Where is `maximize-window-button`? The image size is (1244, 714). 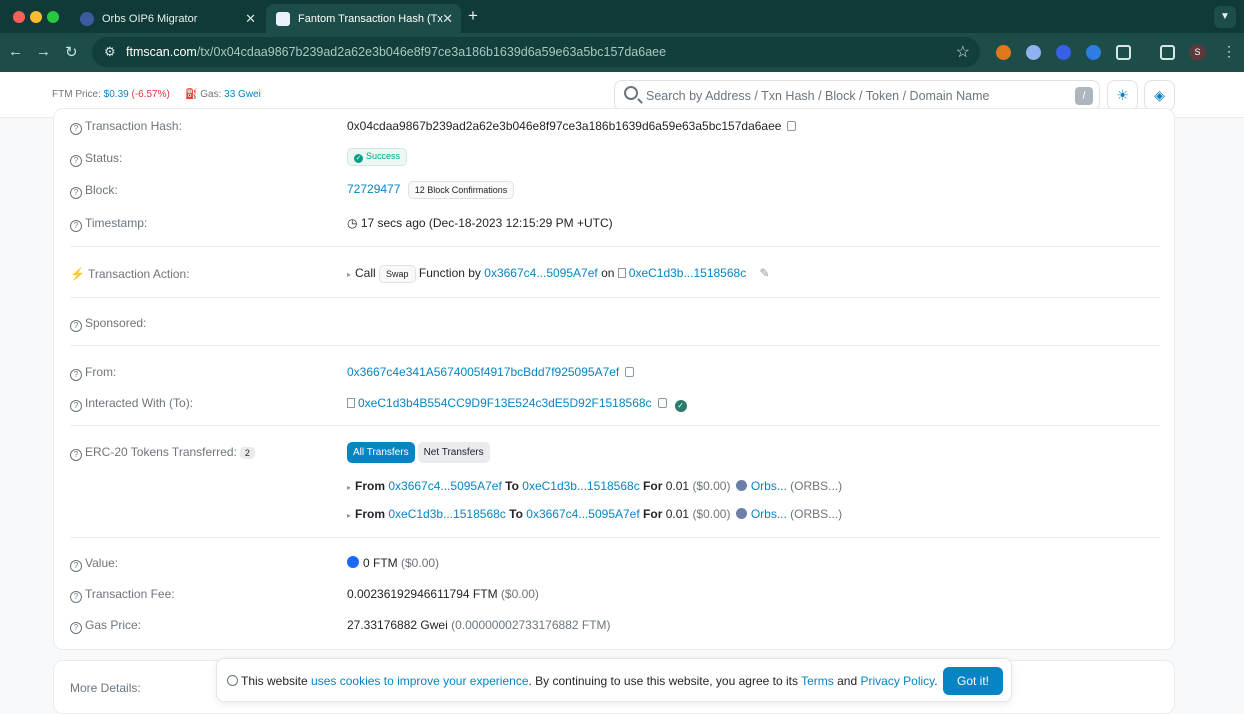 maximize-window-button is located at coordinates (53, 17).